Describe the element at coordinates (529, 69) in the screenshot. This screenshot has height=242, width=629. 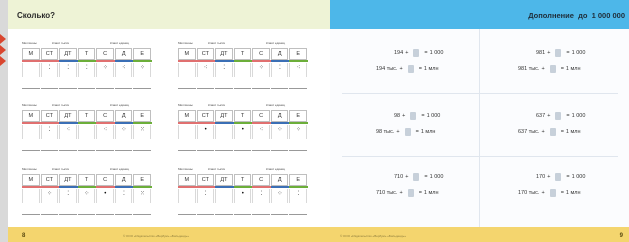
I see `addend: 981 тыс.` at that location.